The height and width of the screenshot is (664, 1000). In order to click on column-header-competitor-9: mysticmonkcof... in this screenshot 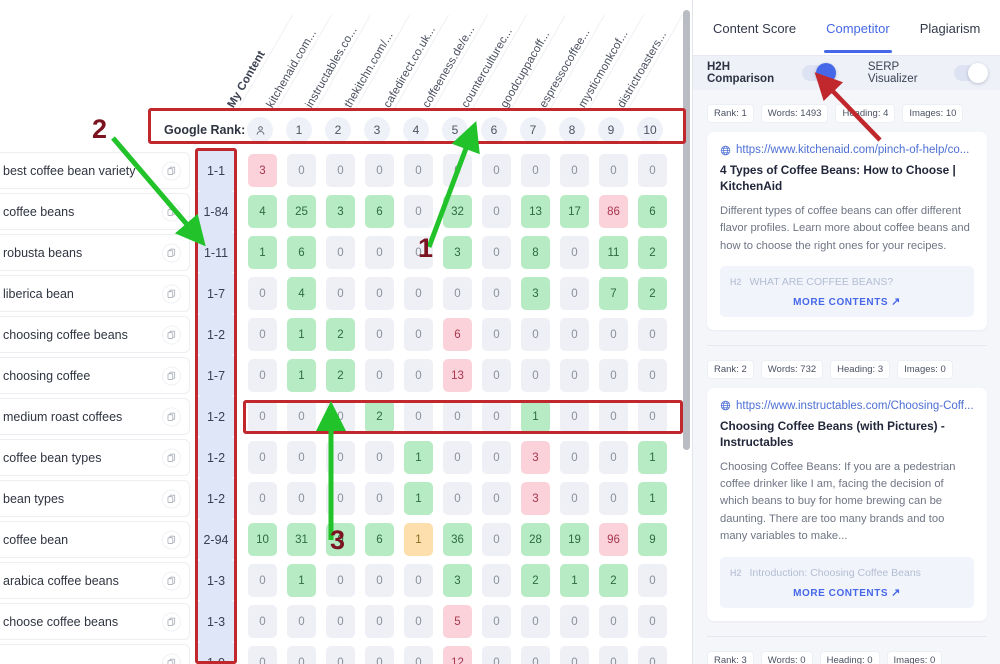, I will do `click(604, 69)`.